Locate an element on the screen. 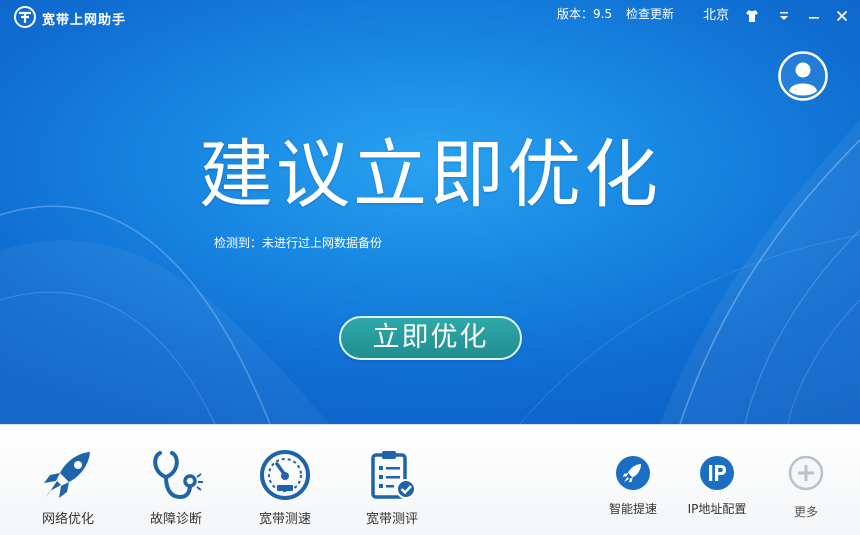 The image size is (860, 535). rocket-icon is located at coordinates (67, 475).